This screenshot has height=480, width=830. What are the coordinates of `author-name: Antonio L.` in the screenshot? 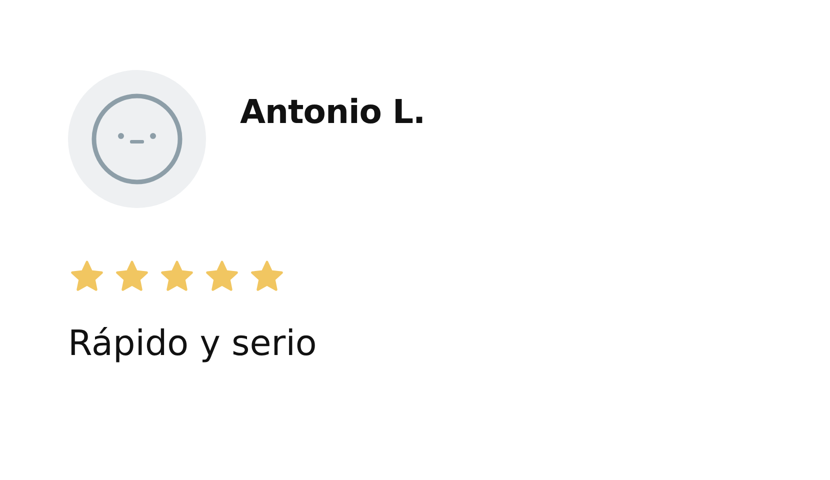 It's located at (333, 111).